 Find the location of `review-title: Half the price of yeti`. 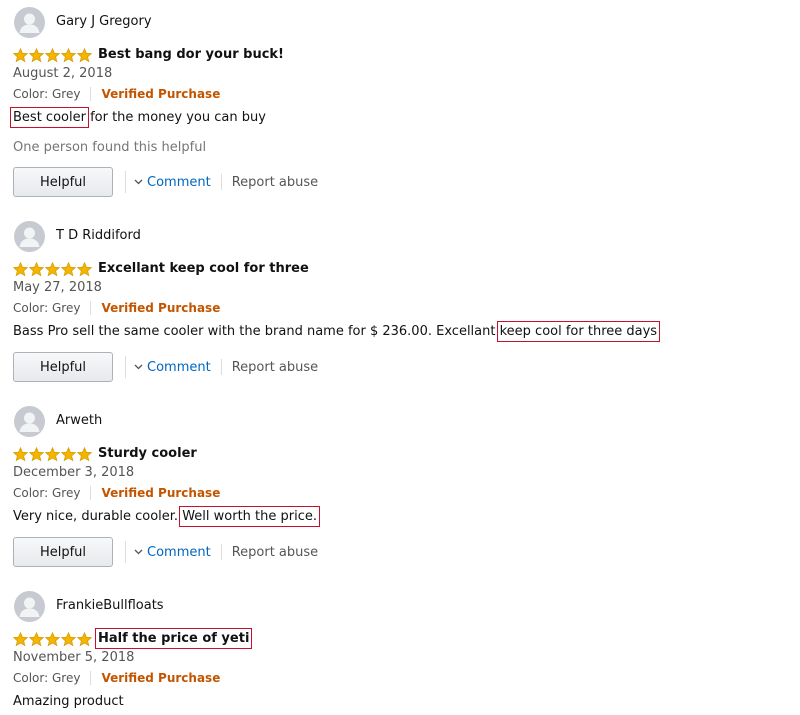

review-title: Half the price of yeti is located at coordinates (173, 638).